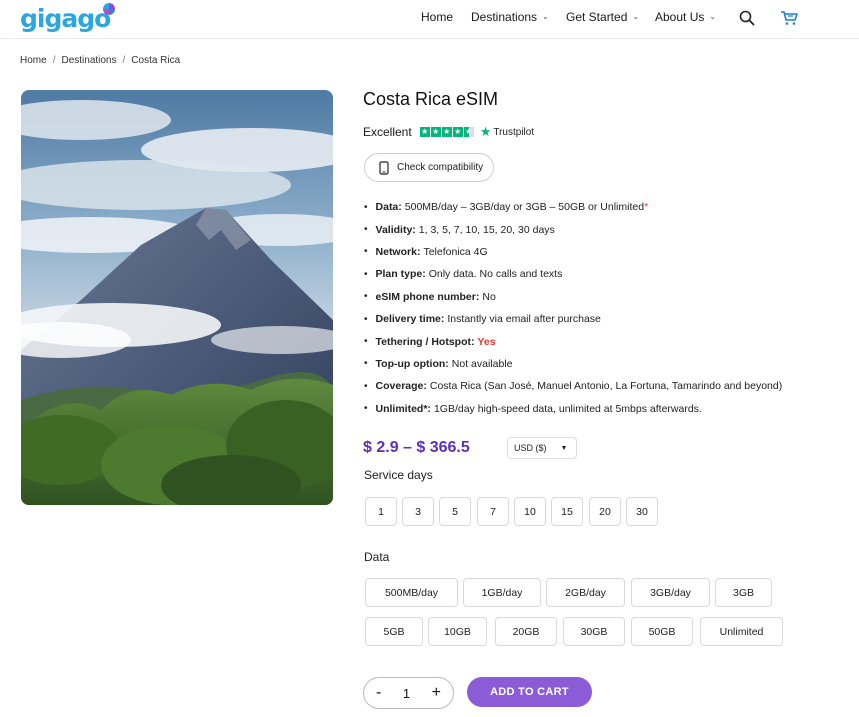  What do you see at coordinates (743, 592) in the screenshot?
I see `data-option: 3GB` at bounding box center [743, 592].